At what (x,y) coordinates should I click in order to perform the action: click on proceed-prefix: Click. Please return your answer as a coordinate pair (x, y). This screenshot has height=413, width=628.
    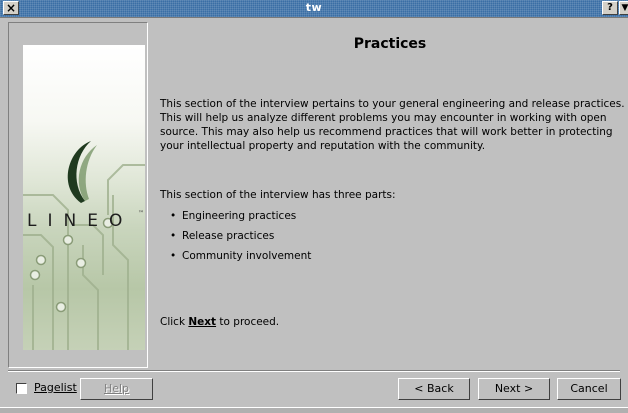
    Looking at the image, I should click on (174, 322).